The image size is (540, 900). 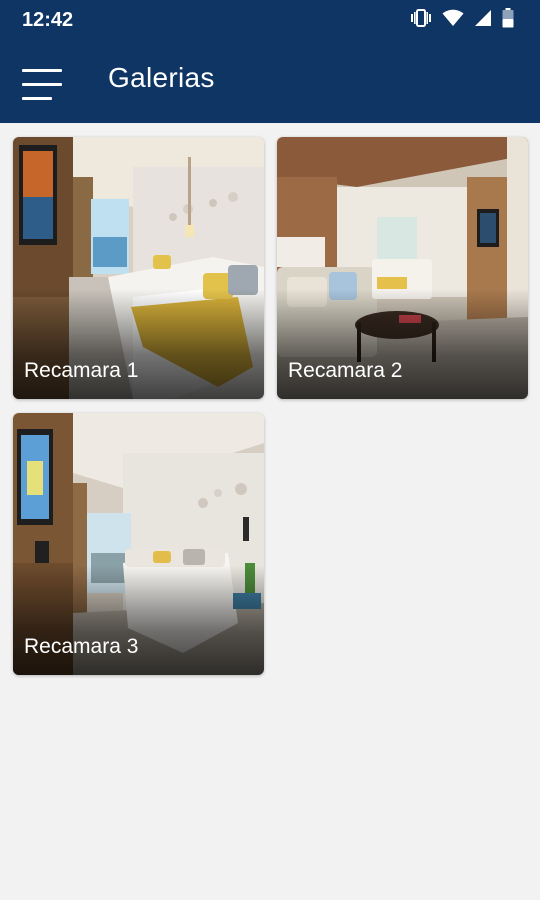 I want to click on gallery-card-recamara-1: Recamara 1, so click(x=138, y=268).